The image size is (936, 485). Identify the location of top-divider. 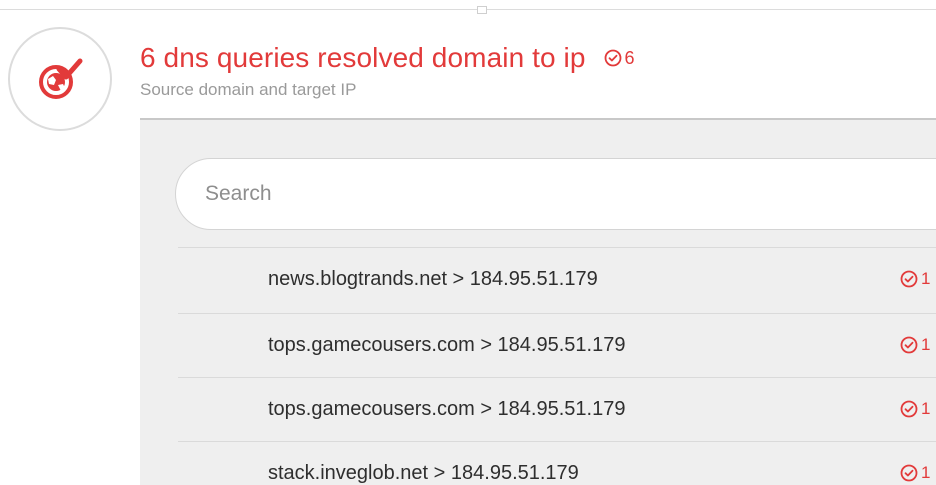
(468, 9).